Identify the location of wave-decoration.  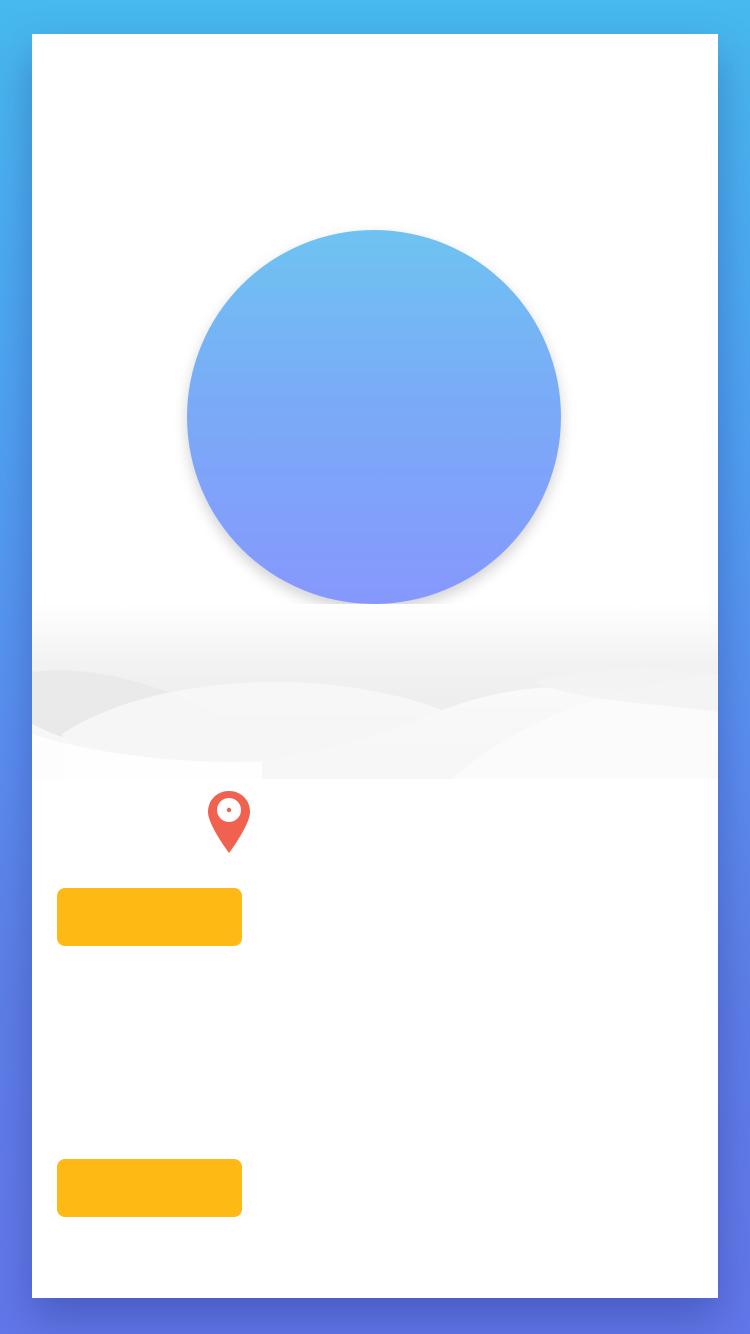
(375, 691).